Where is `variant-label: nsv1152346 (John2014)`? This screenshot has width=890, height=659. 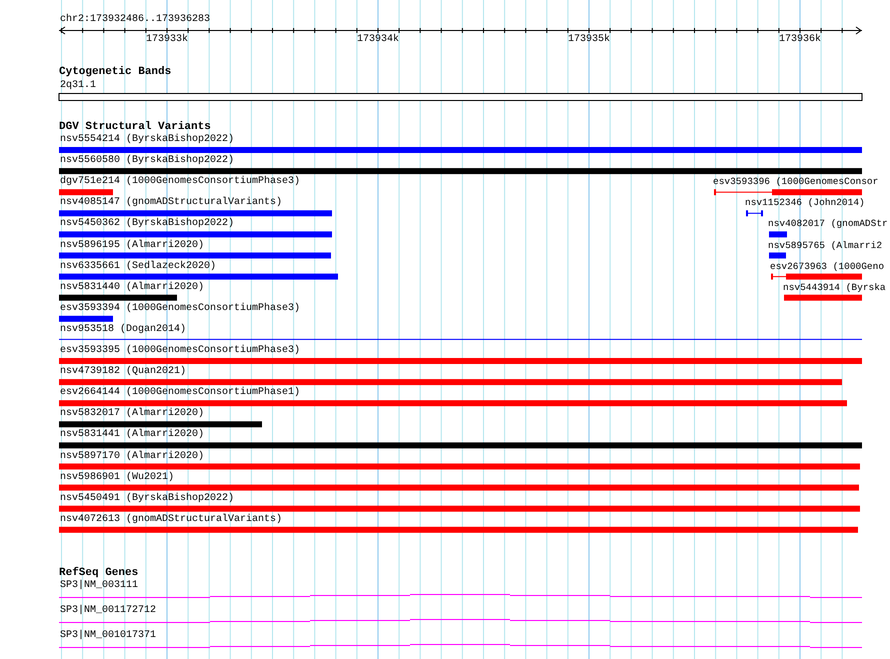 variant-label: nsv1152346 (John2014) is located at coordinates (805, 203).